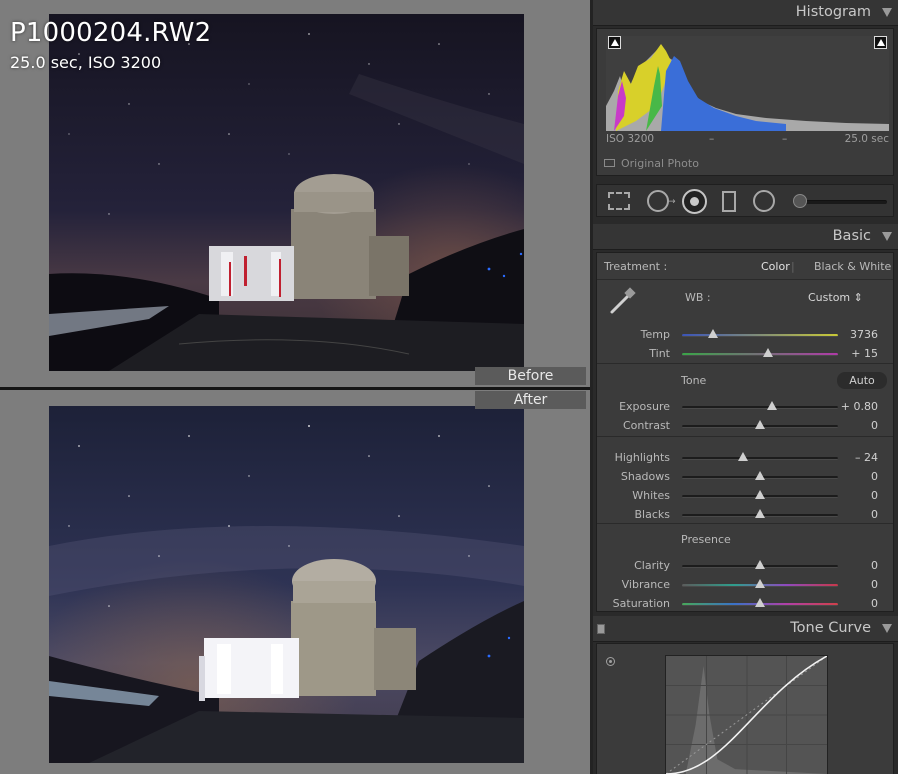 The width and height of the screenshot is (898, 774). I want to click on spot-arrow-icon: →, so click(672, 202).